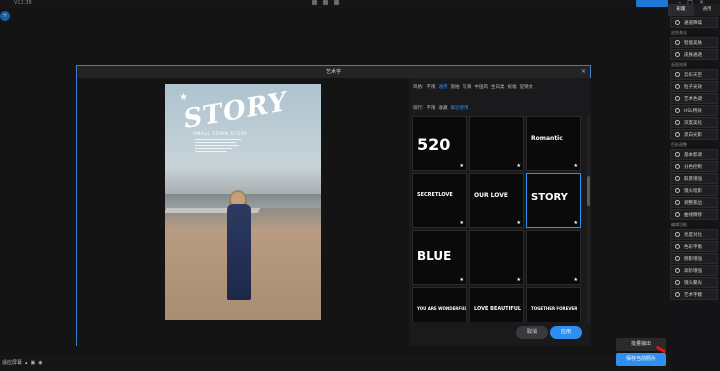 This screenshot has height=371, width=720. What do you see at coordinates (549, 197) in the screenshot?
I see `template-text: STORY` at bounding box center [549, 197].